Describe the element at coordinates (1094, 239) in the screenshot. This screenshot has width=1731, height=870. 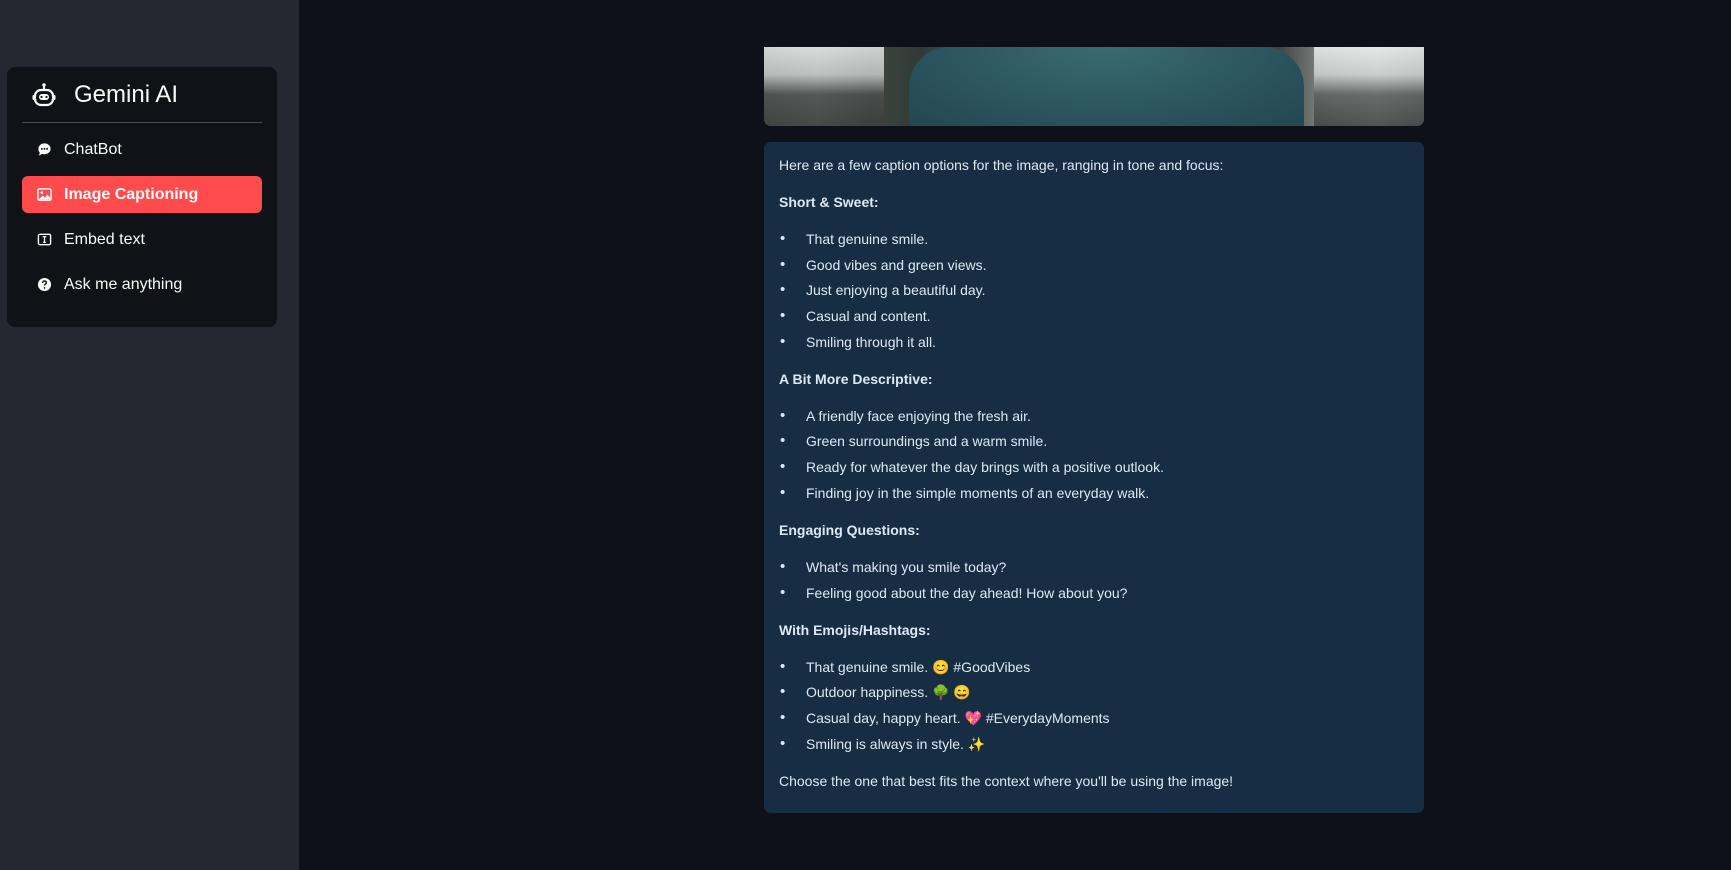
I see `list-item: That genuine smile.` at that location.